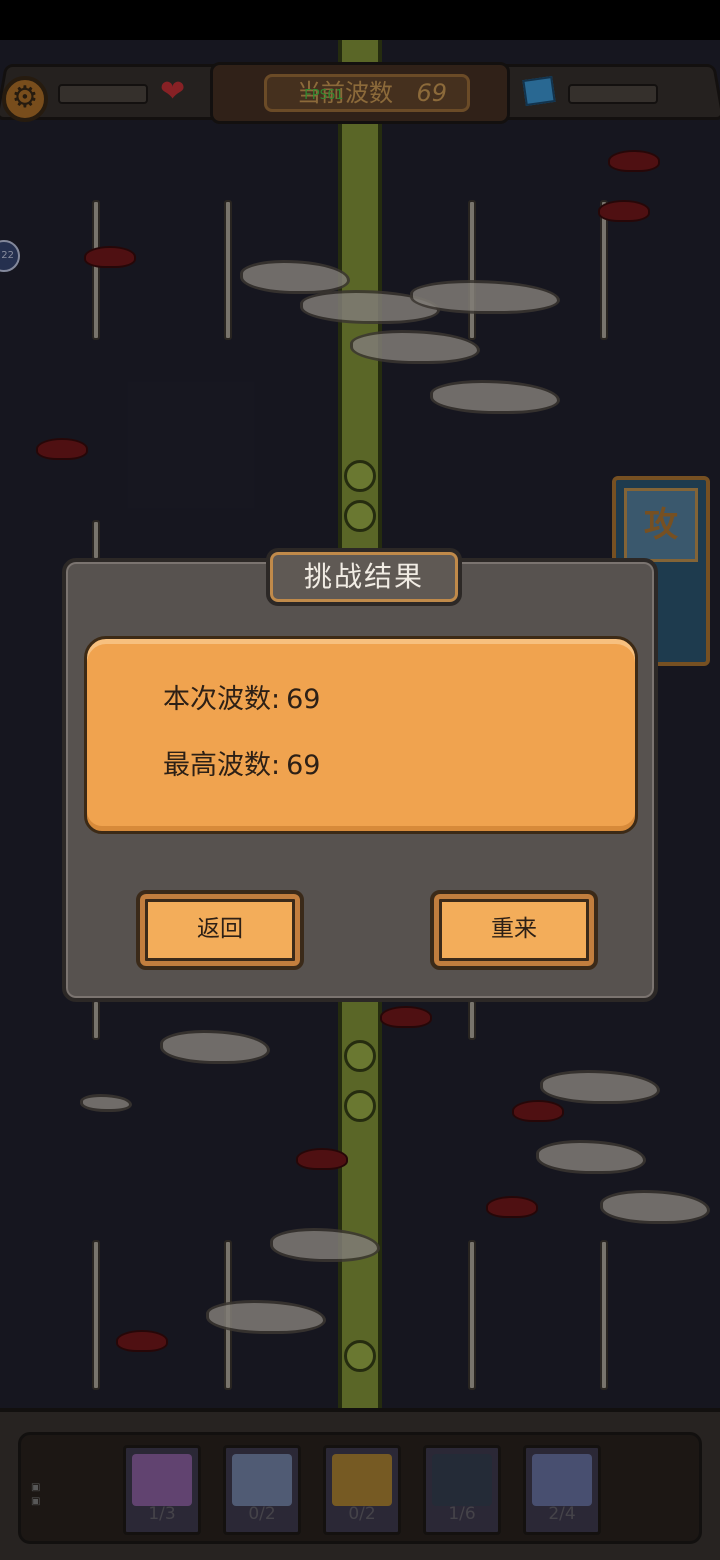 This screenshot has height=1560, width=720. I want to click on current-wave-value: 69, so click(303, 699).